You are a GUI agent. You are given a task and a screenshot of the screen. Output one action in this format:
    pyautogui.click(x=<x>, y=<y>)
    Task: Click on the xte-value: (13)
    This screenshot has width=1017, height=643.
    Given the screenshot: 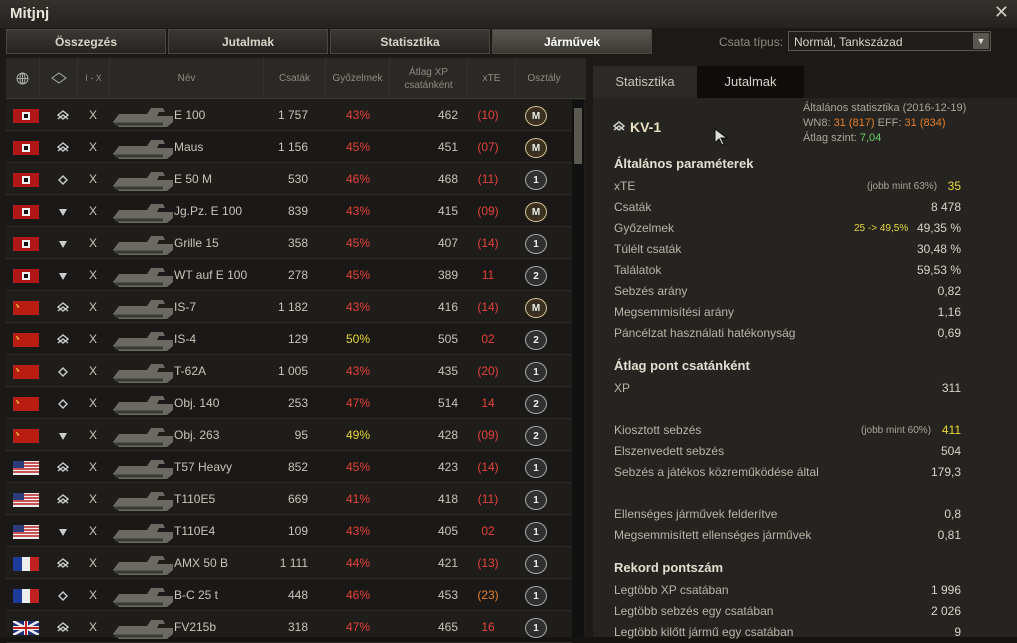 What is the action you would take?
    pyautogui.click(x=488, y=563)
    